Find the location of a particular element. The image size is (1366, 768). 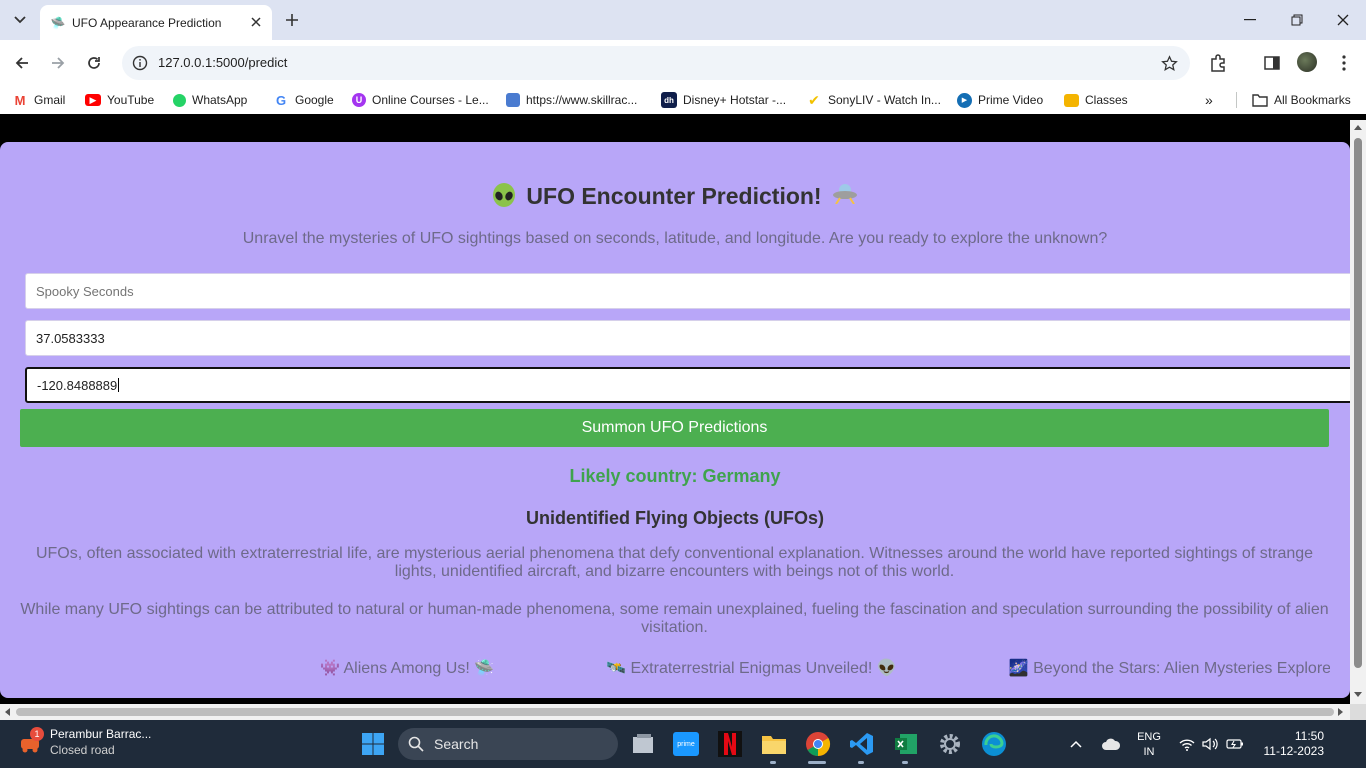

vertical-scrollbar is located at coordinates (1358, 412).